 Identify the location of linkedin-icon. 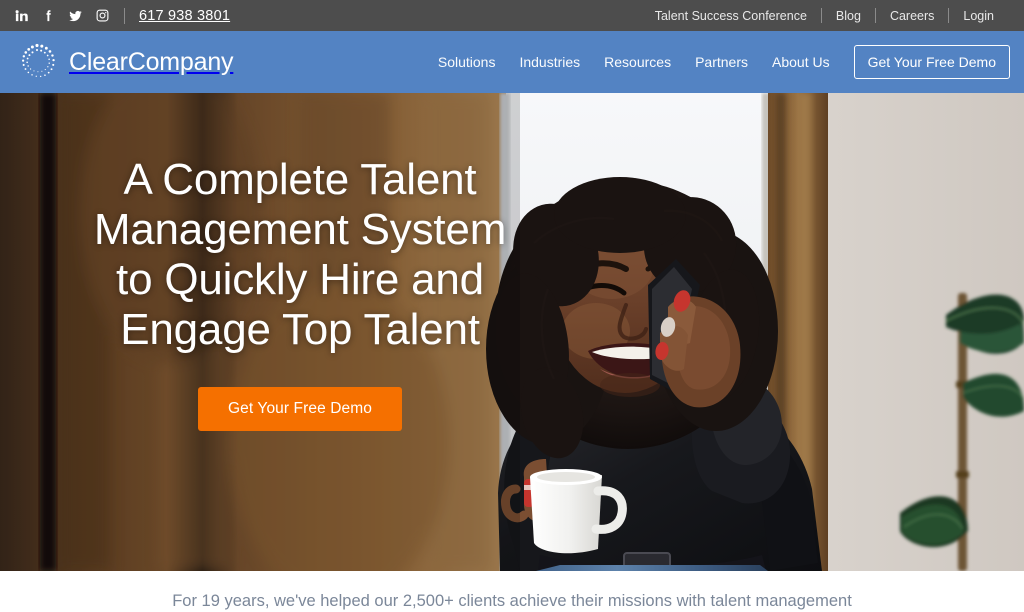
(21, 15).